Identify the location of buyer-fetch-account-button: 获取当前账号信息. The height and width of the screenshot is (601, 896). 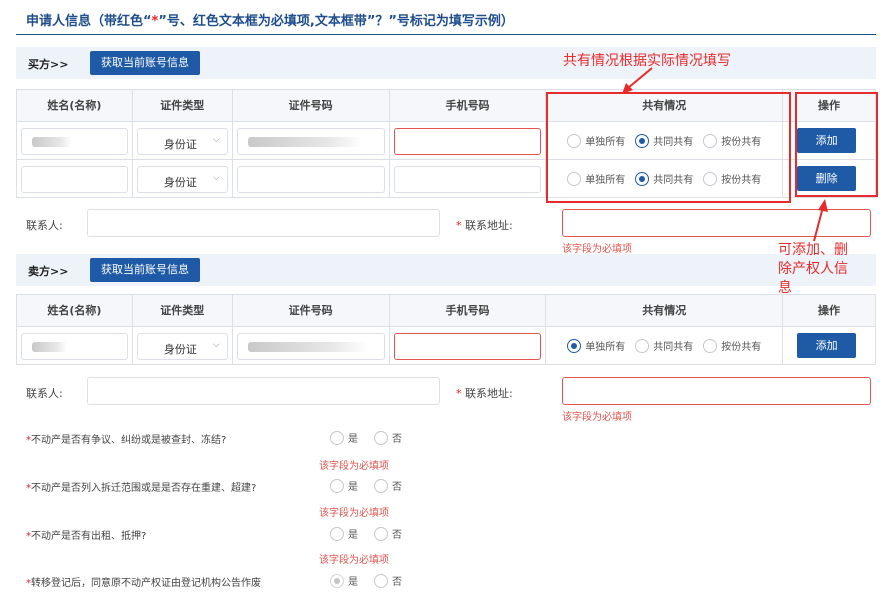
(145, 63).